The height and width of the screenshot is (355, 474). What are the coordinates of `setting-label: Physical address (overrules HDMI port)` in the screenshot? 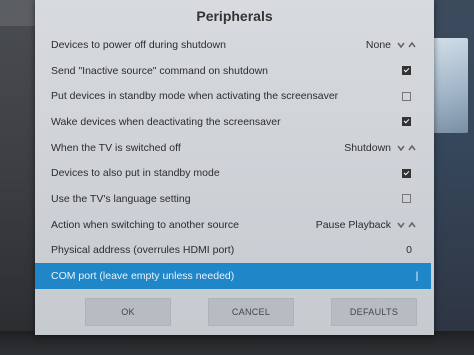 It's located at (143, 250).